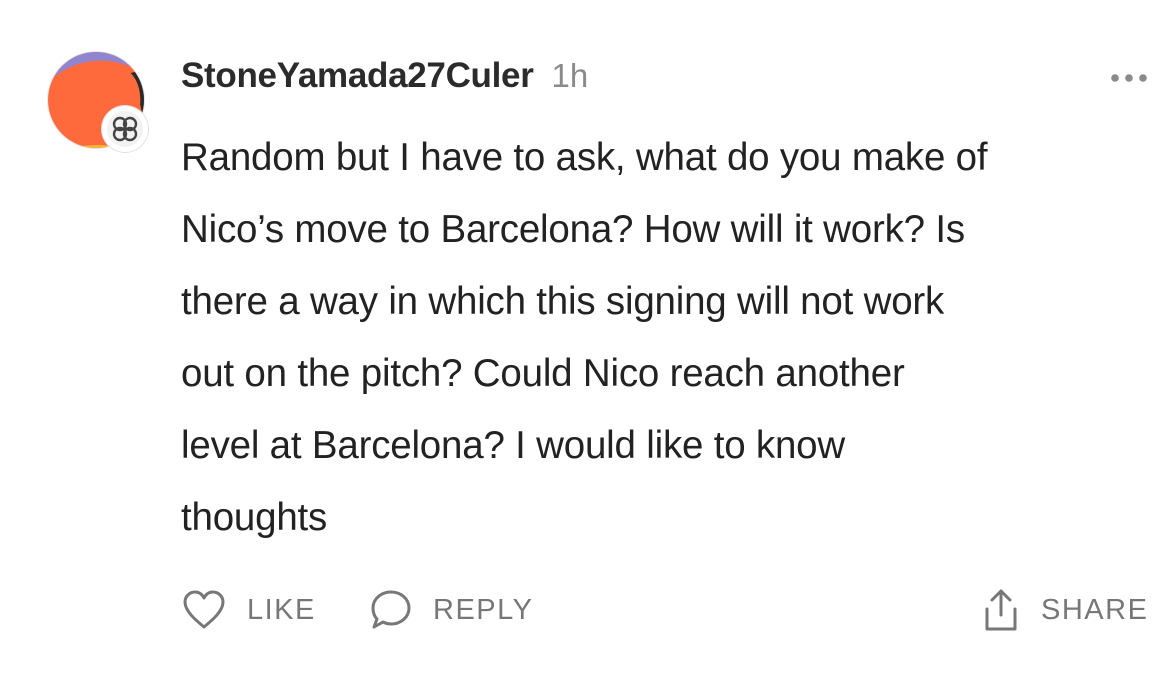 The image size is (1169, 676). I want to click on more-options-button, so click(1129, 78).